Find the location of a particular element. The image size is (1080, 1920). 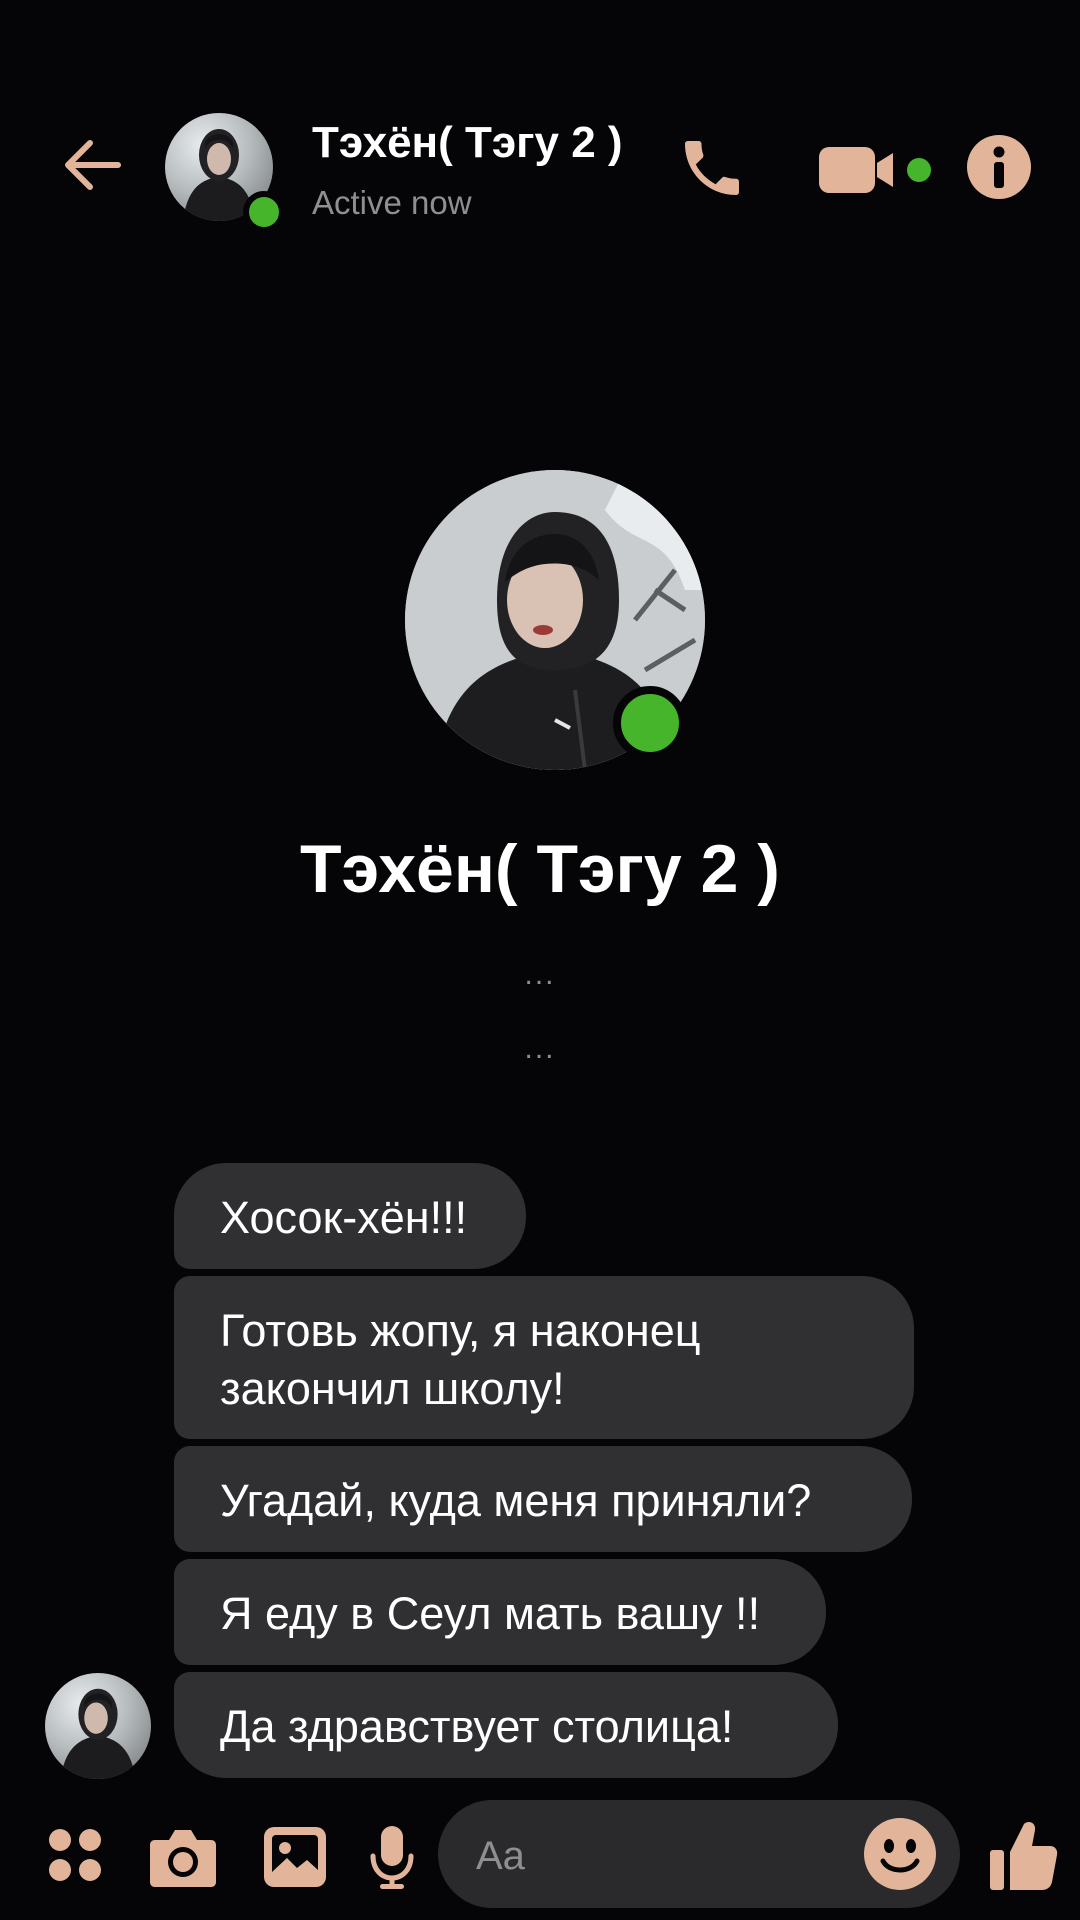

thumbs-up-icon is located at coordinates (1024, 1856).